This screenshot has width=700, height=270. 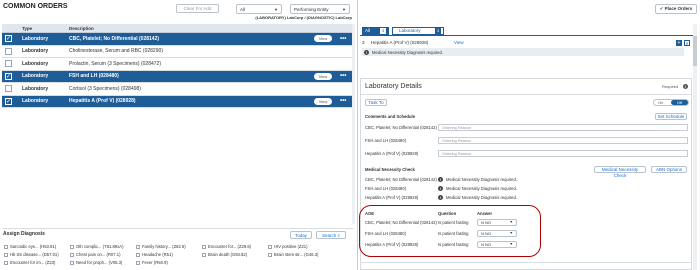 I want to click on search-label: Search, so click(x=329, y=235).